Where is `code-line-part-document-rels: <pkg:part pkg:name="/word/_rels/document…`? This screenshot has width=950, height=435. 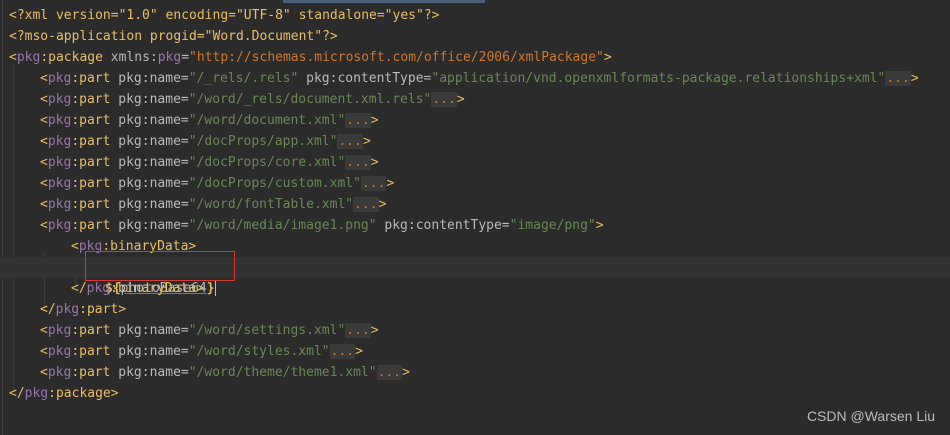
code-line-part-document-rels: <pkg:part pkg:name="/word/_rels/document… is located at coordinates (252, 99).